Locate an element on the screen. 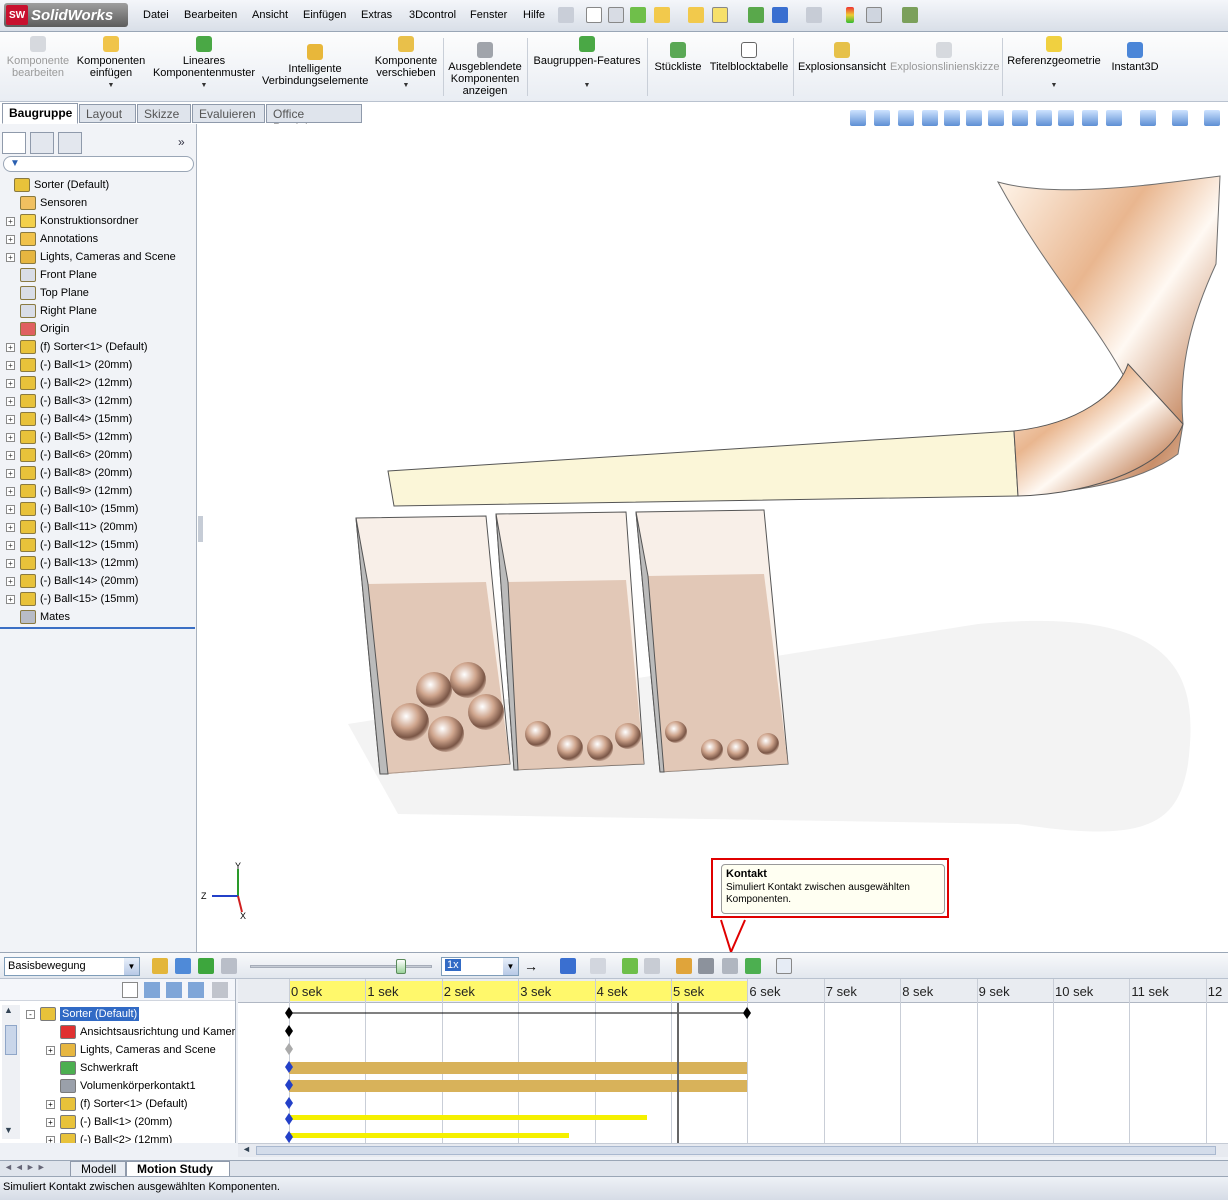 The height and width of the screenshot is (1200, 1228). menu-ansicht: Ansicht is located at coordinates (270, 15).